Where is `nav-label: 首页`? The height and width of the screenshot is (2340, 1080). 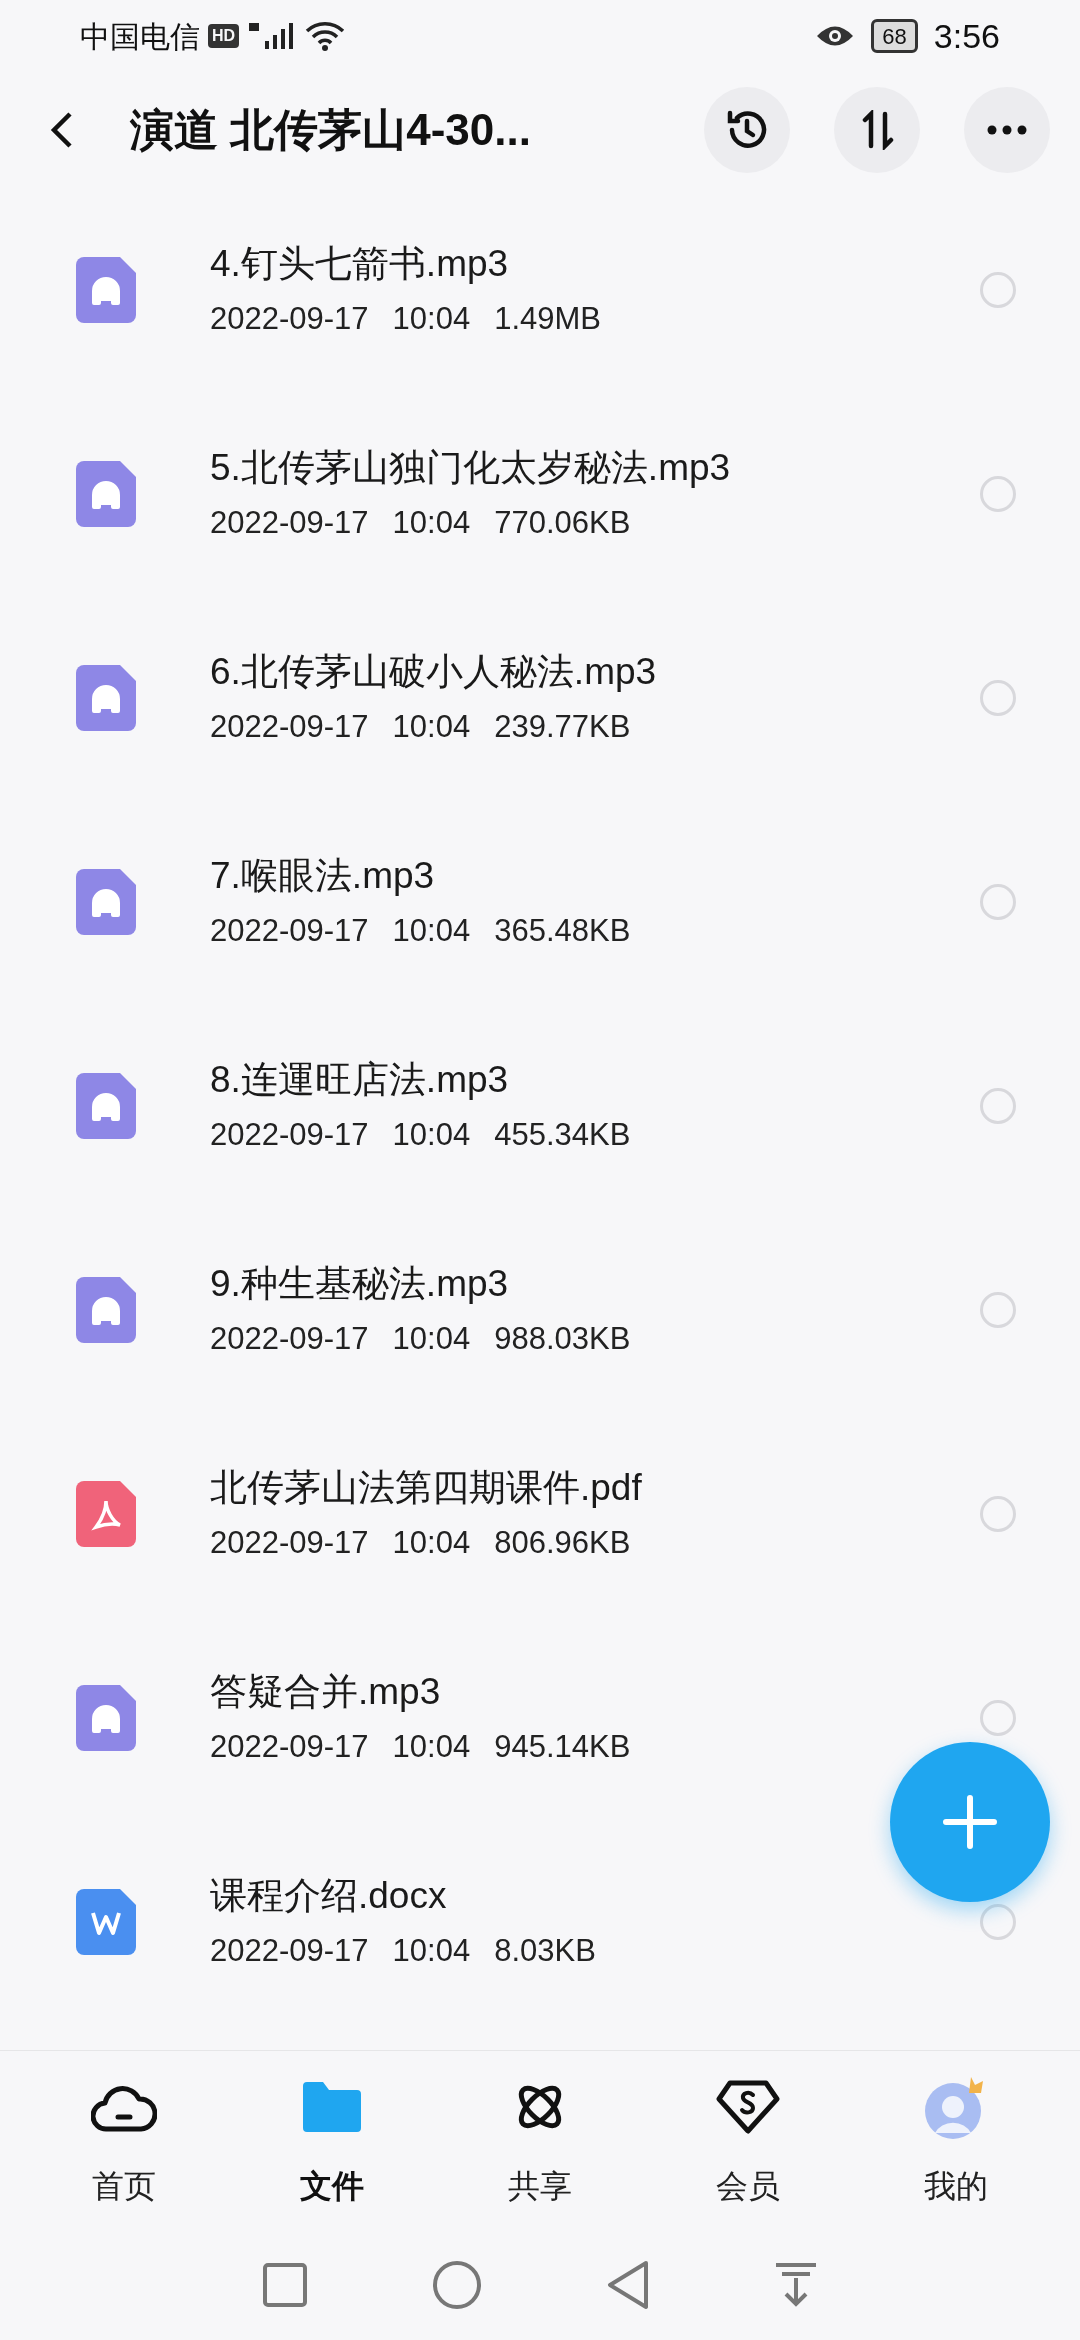 nav-label: 首页 is located at coordinates (124, 2186).